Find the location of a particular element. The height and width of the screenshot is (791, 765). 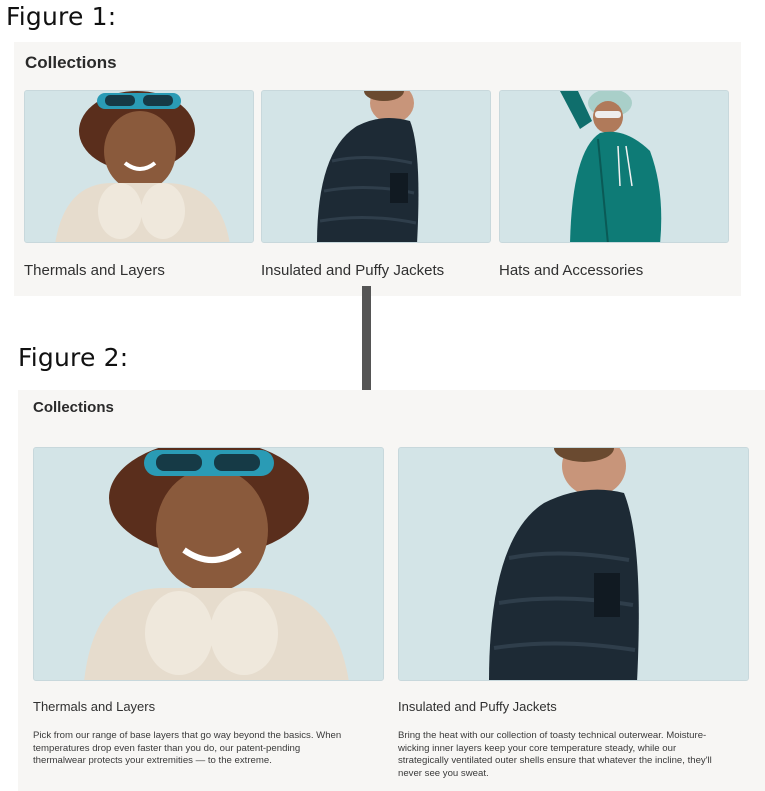

figure-1-label: Figure 1: is located at coordinates (61, 16).